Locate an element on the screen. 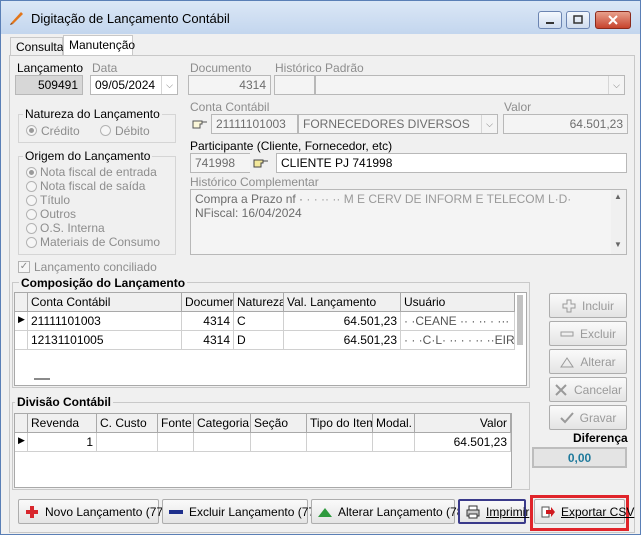 The width and height of the screenshot is (643, 537). imprimir-label: Imprimir is located at coordinates (508, 511).